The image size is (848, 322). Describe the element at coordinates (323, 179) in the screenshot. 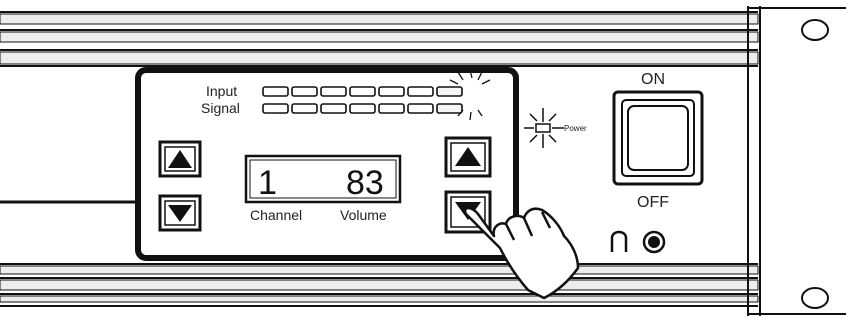

I see `lcd-display: 1 83` at that location.